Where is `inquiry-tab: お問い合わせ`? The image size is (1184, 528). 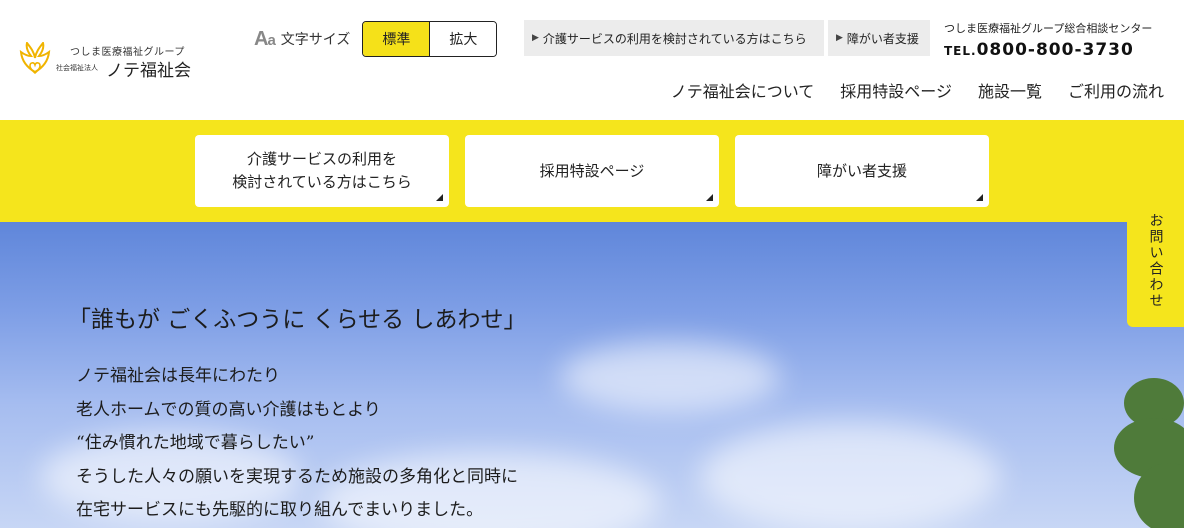 inquiry-tab: お問い合わせ is located at coordinates (1155, 269).